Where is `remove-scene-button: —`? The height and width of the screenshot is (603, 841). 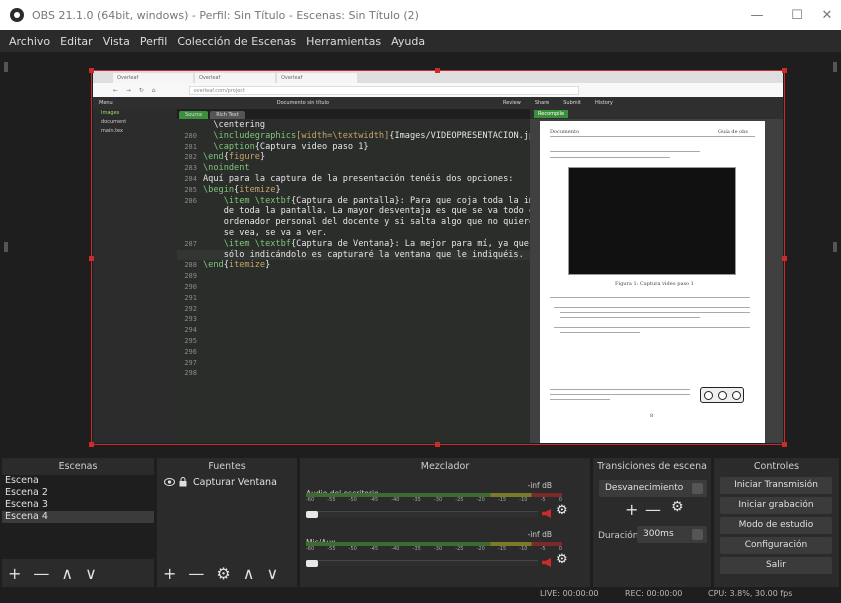
remove-scene-button: — is located at coordinates (41, 573).